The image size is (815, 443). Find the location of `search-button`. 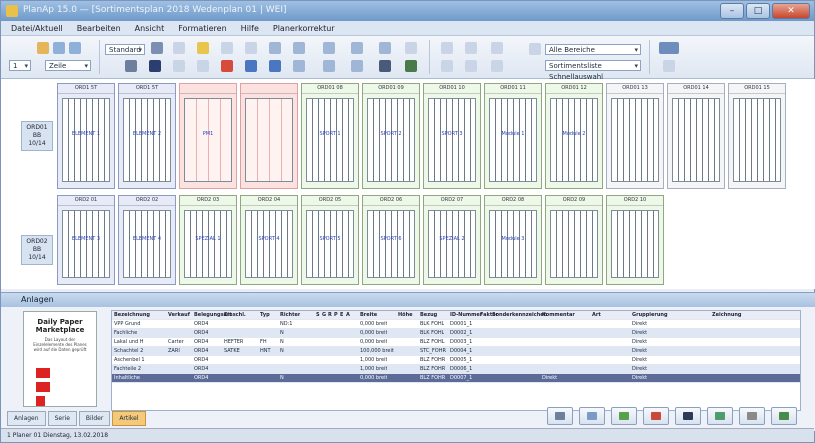

search-button is located at coordinates (592, 416).